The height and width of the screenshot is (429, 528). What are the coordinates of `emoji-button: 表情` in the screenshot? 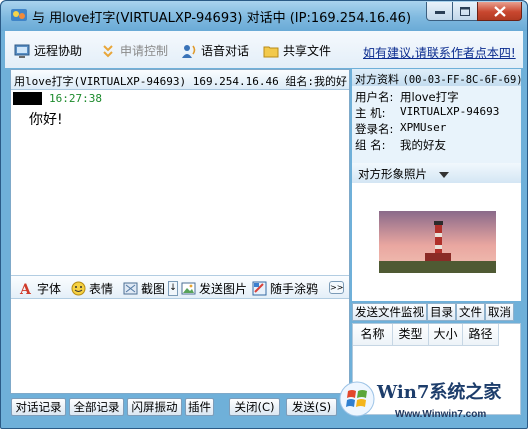 It's located at (92, 288).